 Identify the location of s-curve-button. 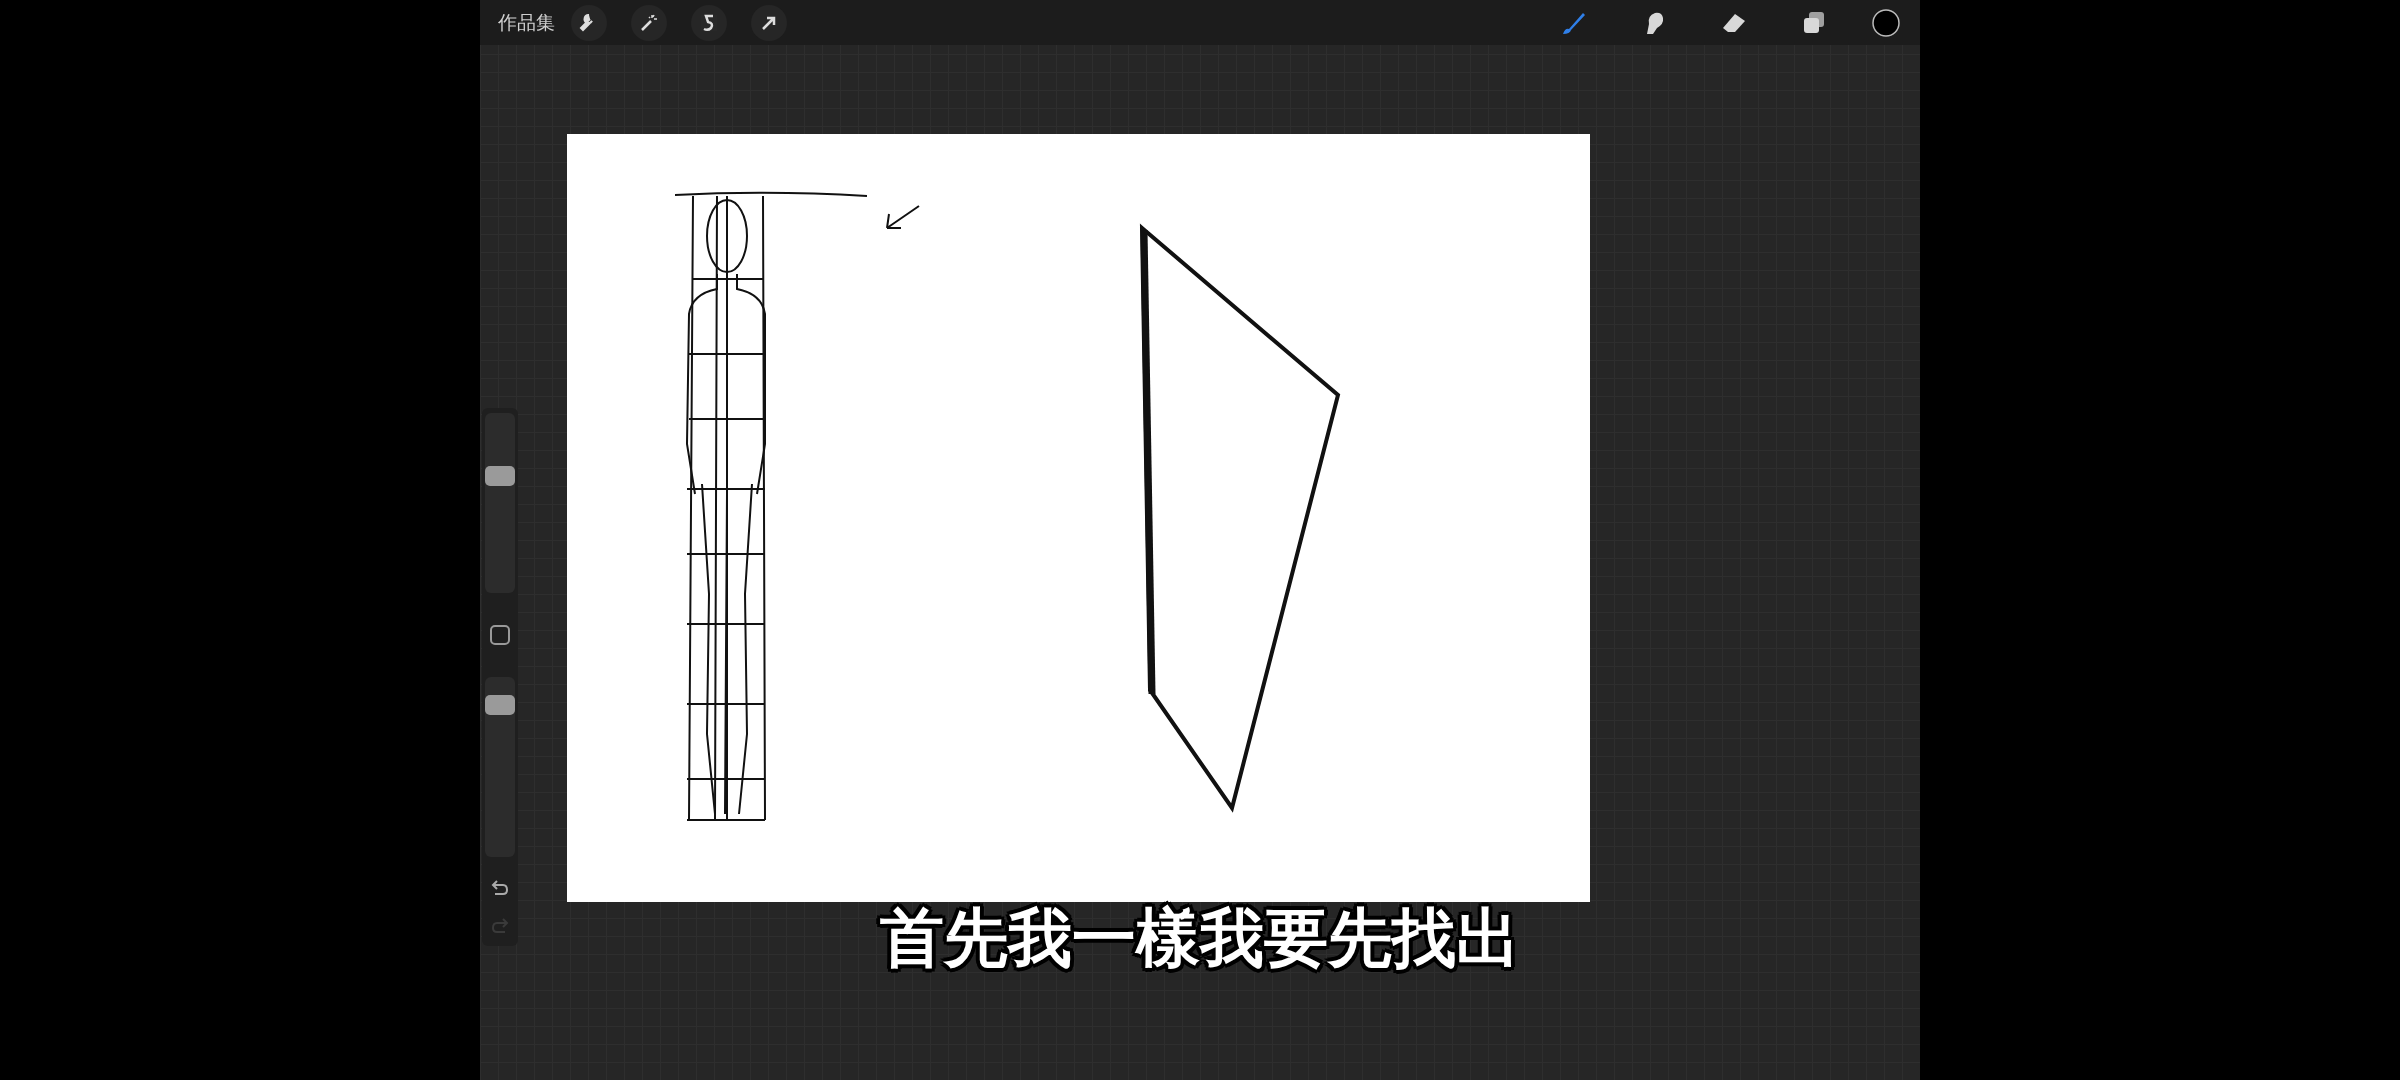
(709, 22).